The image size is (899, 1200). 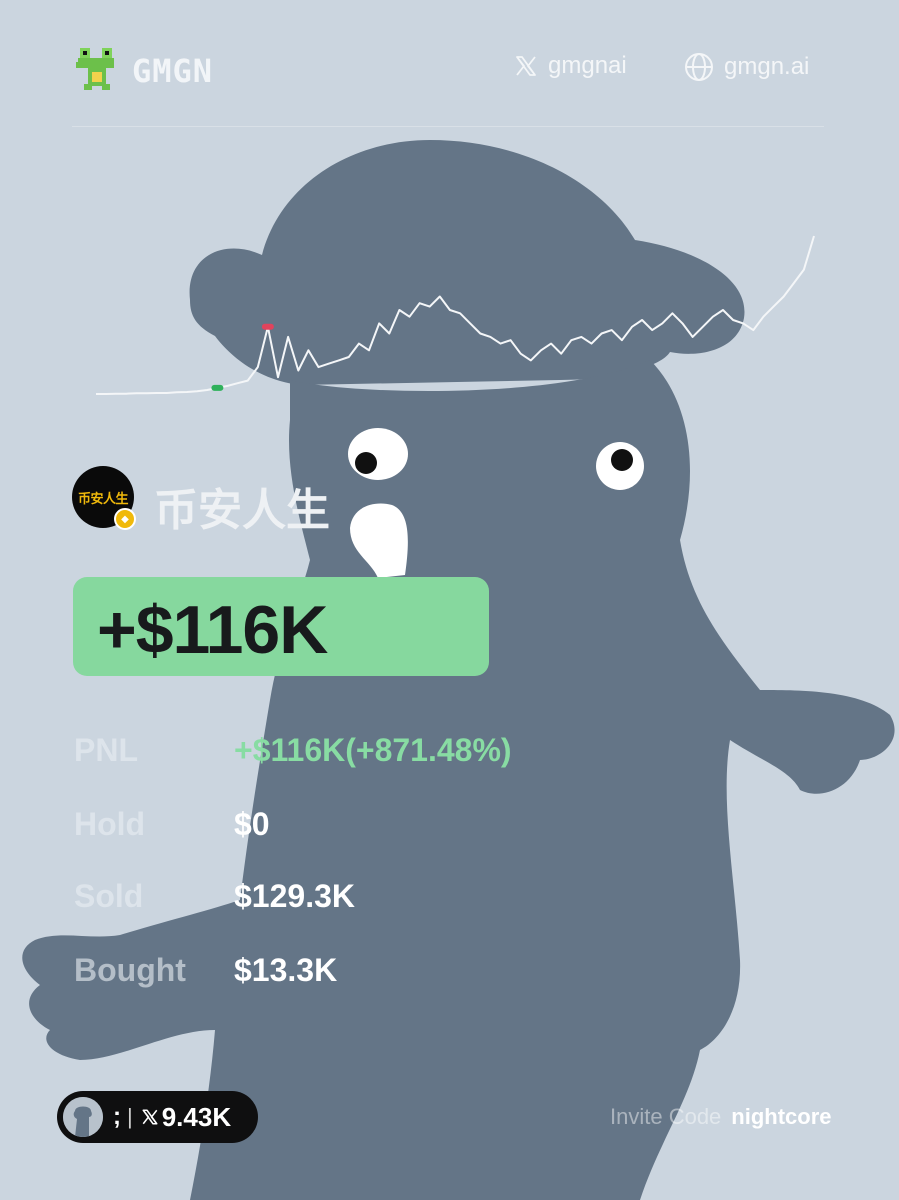 I want to click on header: GMGN gmgnai gmgn.ai, so click(x=448, y=68).